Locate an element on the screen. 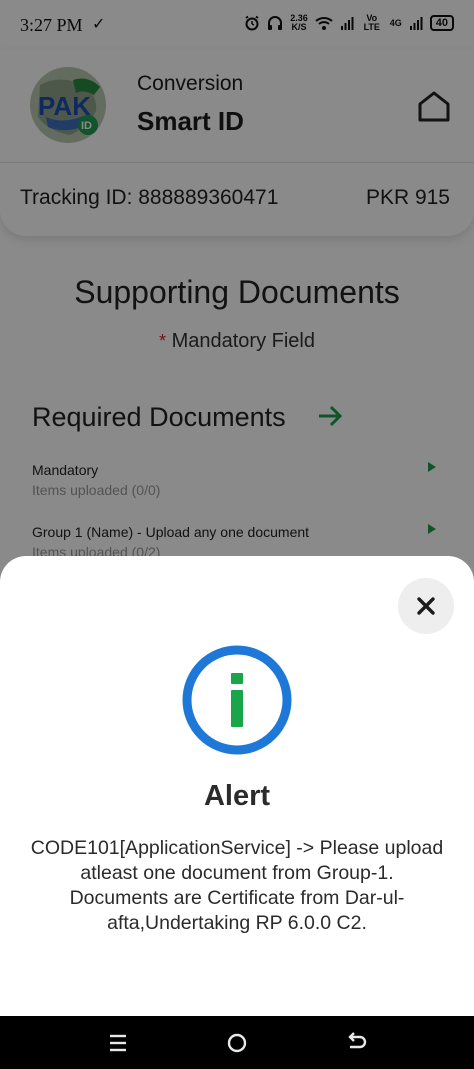 Image resolution: width=474 pixels, height=1069 pixels. info-icon is located at coordinates (237, 700).